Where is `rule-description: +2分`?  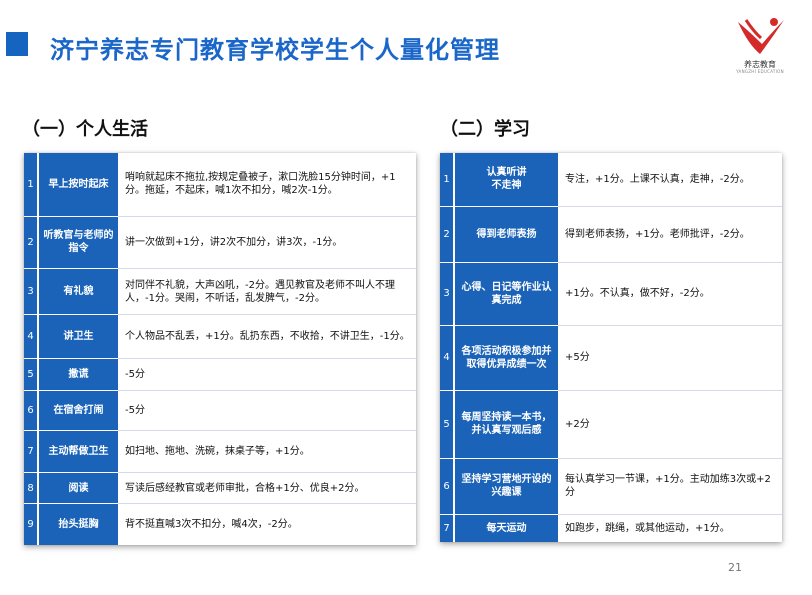 rule-description: +2分 is located at coordinates (670, 424).